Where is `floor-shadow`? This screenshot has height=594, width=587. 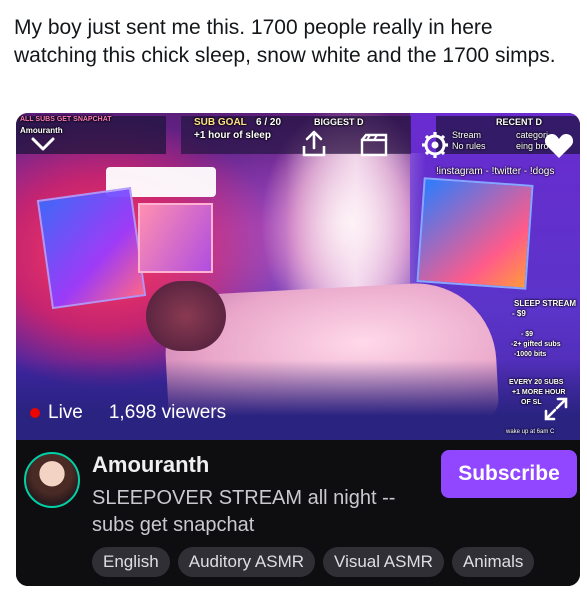 floor-shadow is located at coordinates (298, 400).